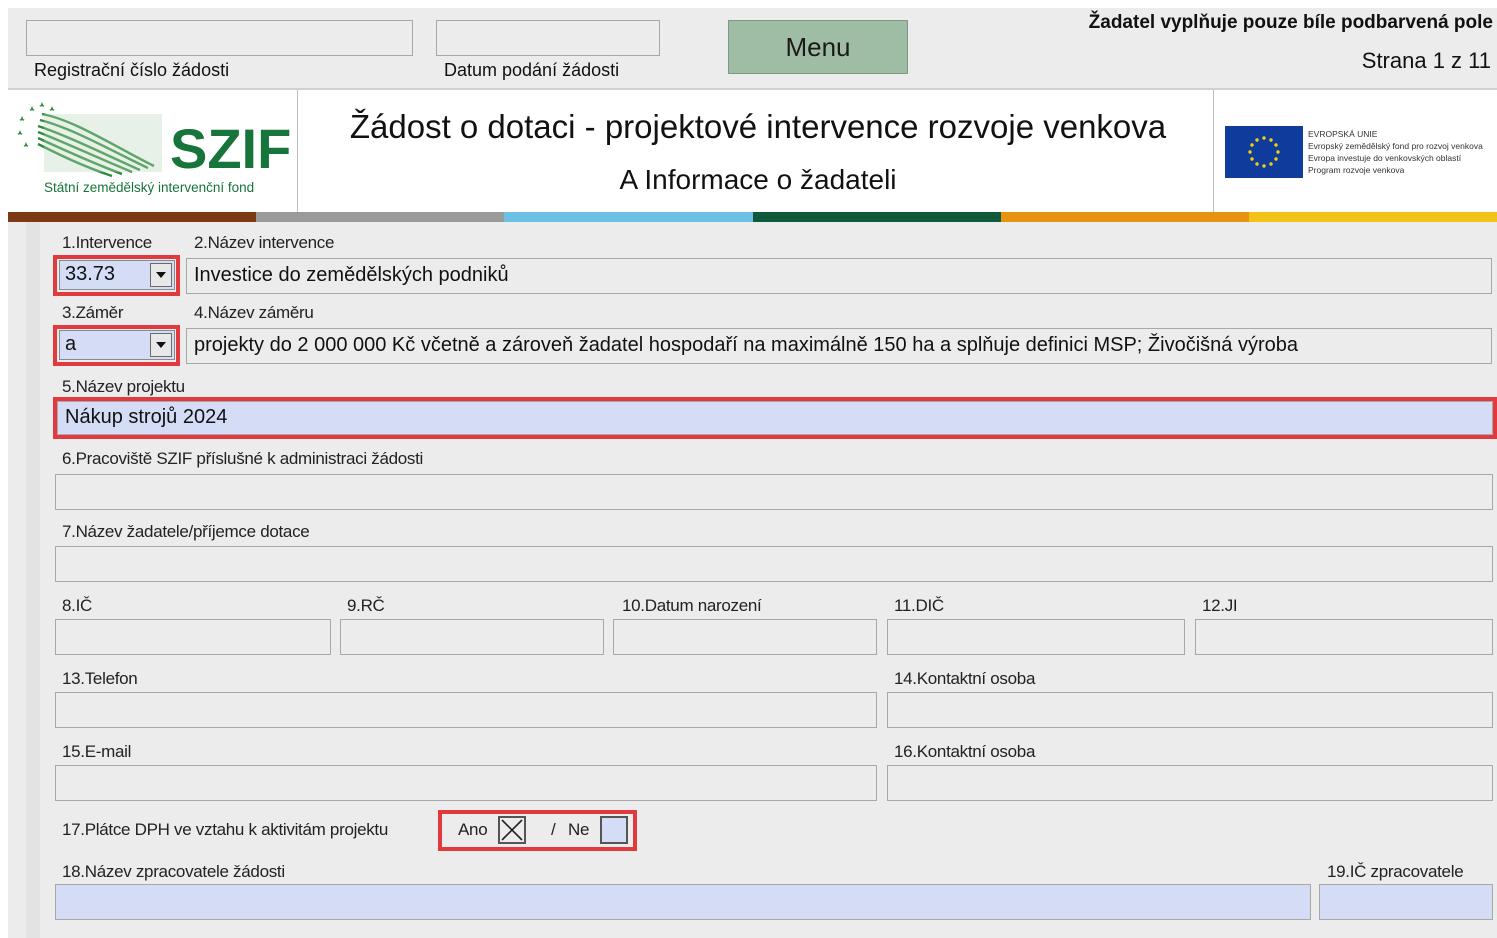 This screenshot has height=938, width=1497. I want to click on check-x-icon, so click(512, 830).